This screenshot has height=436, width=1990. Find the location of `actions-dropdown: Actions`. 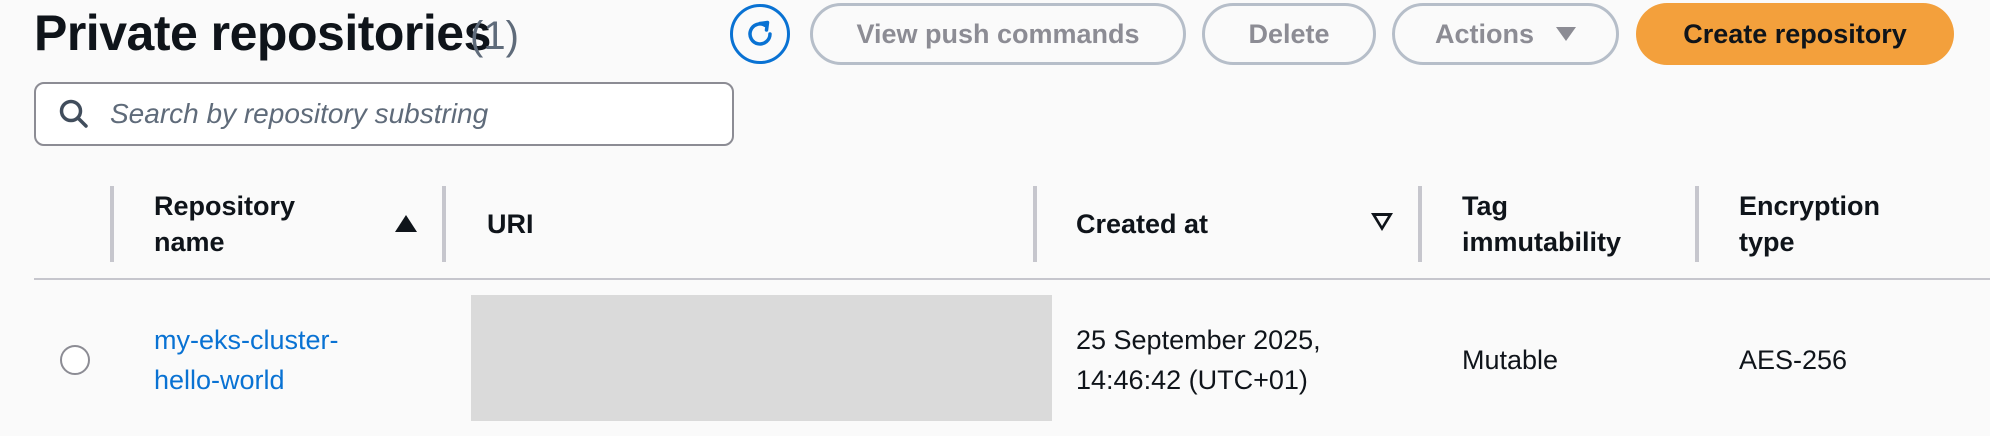

actions-dropdown: Actions is located at coordinates (1505, 34).